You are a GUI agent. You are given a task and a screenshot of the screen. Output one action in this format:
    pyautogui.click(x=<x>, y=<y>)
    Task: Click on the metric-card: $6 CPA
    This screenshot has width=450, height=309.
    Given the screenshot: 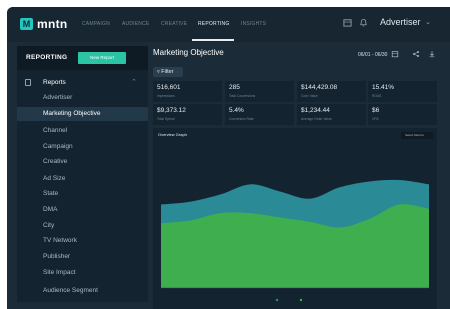 What is the action you would take?
    pyautogui.click(x=402, y=114)
    